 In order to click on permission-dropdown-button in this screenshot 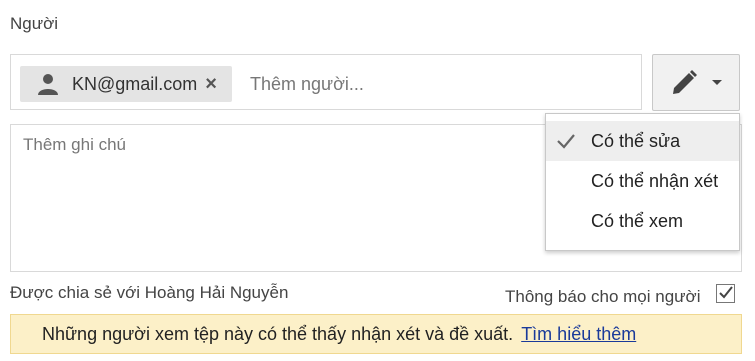, I will do `click(696, 82)`.